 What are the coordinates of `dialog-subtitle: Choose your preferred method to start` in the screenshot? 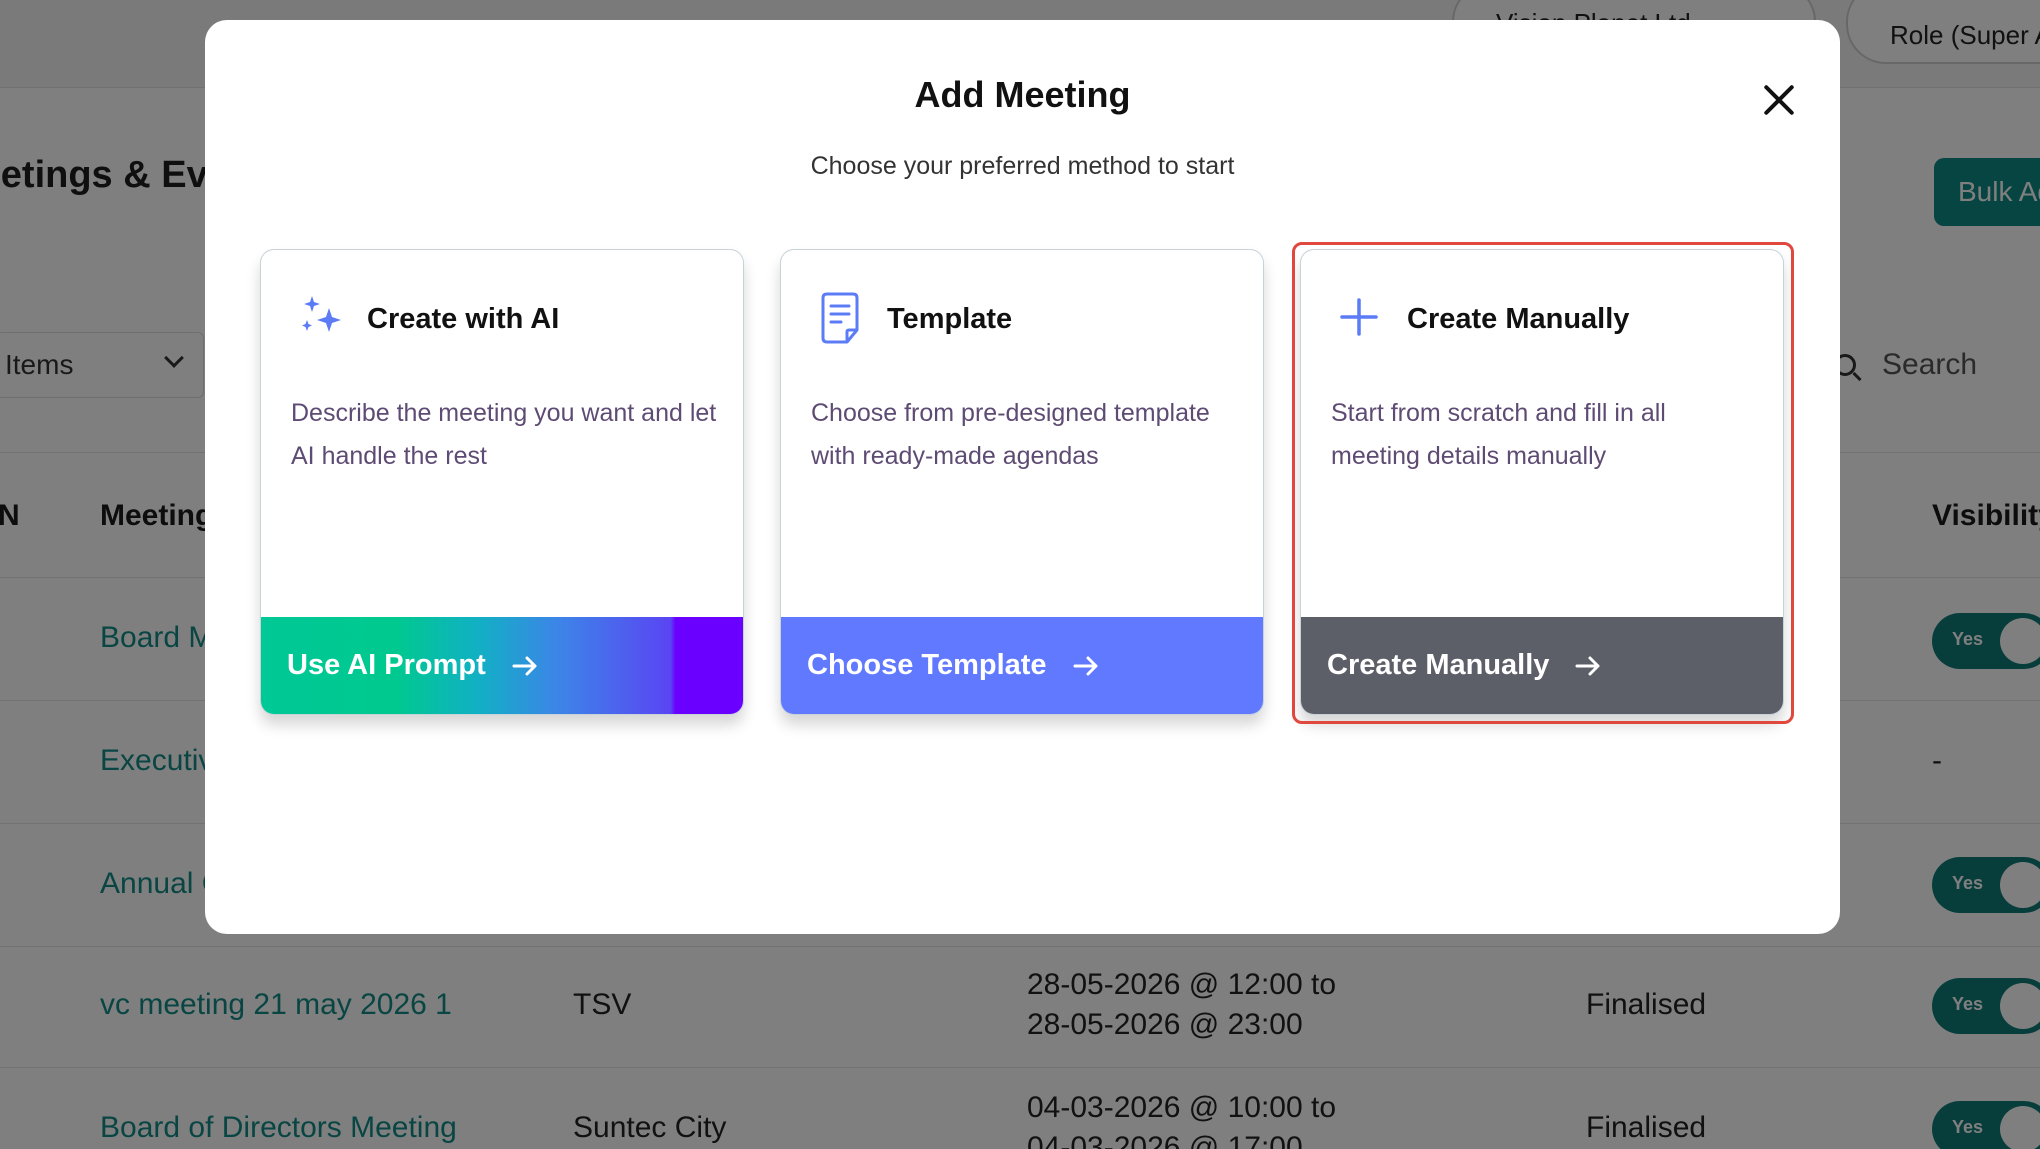 It's located at (1022, 166).